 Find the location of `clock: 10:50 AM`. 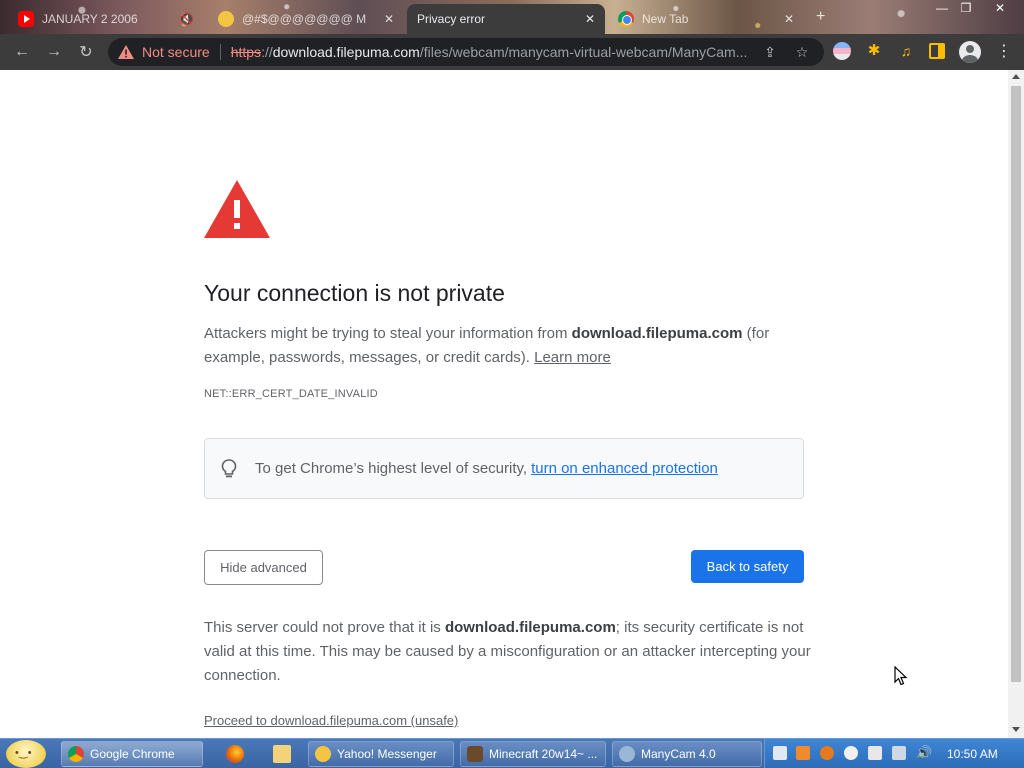

clock: 10:50 AM is located at coordinates (972, 754).